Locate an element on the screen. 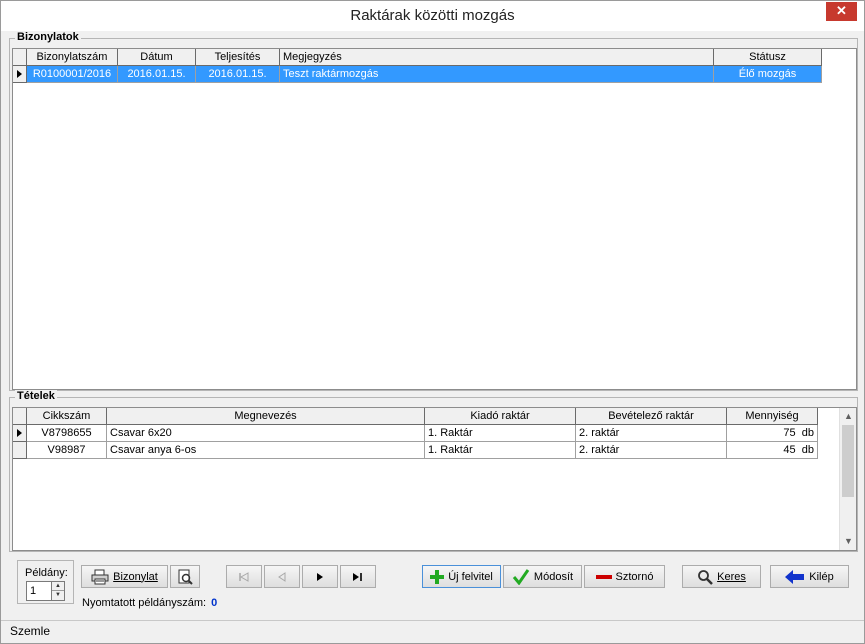 The height and width of the screenshot is (644, 865). column-header-receiving-warehouse: Bevételező raktár is located at coordinates (651, 416).